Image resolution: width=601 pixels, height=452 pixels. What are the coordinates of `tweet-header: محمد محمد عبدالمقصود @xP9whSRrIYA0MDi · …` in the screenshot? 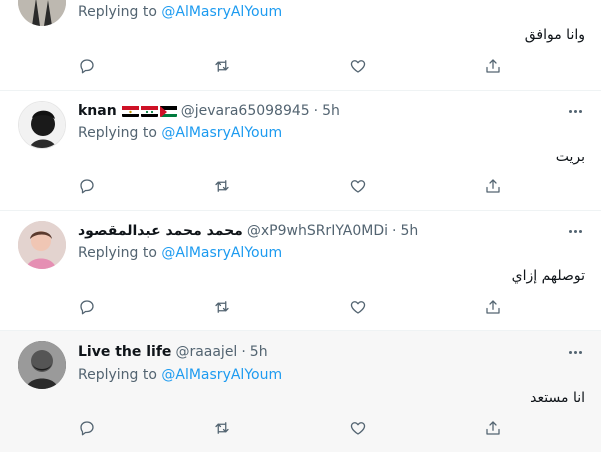 It's located at (248, 231).